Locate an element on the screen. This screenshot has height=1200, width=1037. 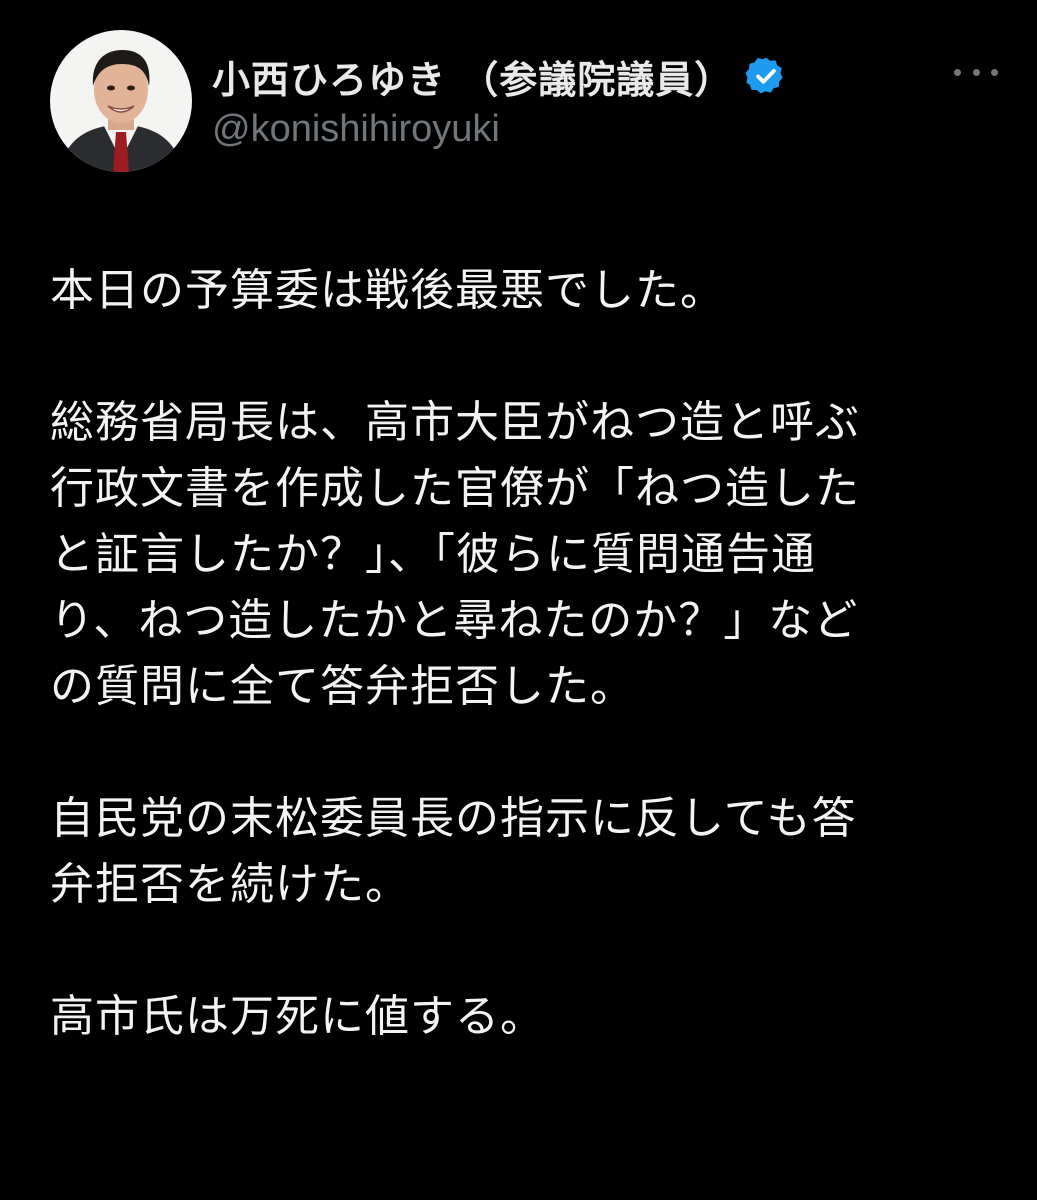
more-options-icon is located at coordinates (976, 72).